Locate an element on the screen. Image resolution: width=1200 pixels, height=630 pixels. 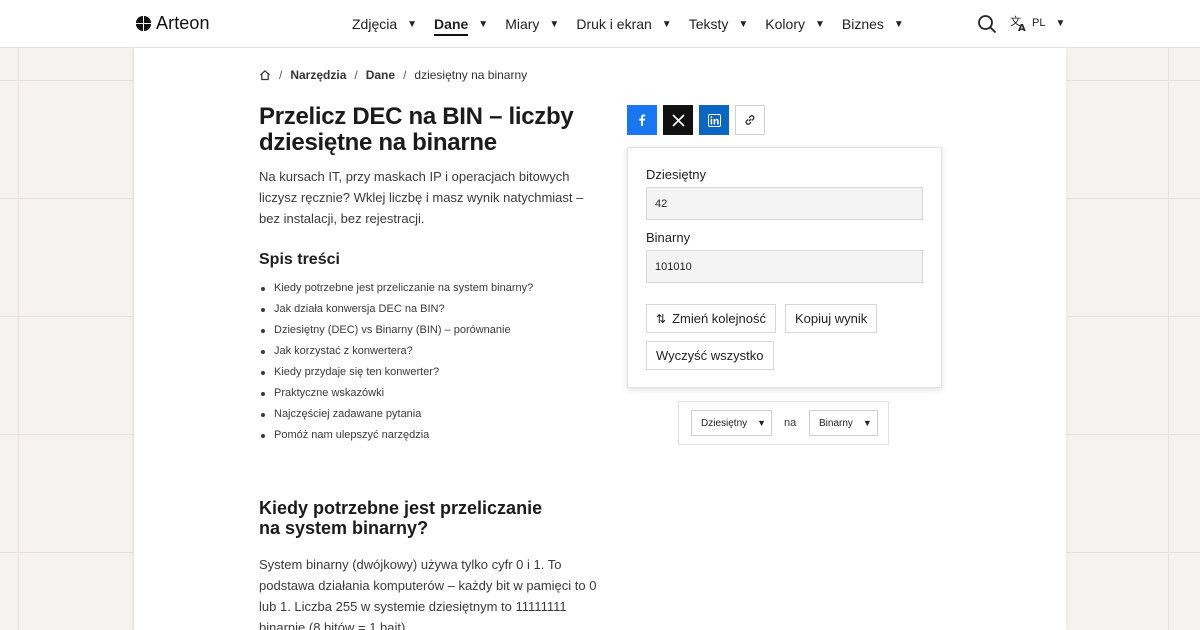
toc-title: Spis treści is located at coordinates (299, 259).